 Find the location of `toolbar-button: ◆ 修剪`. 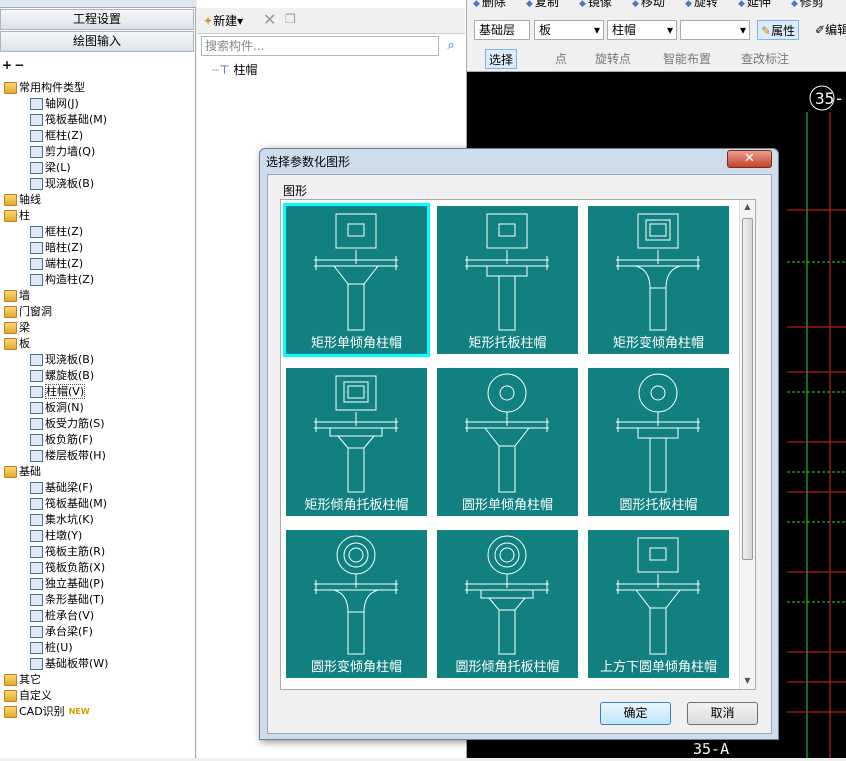

toolbar-button: ◆ 修剪 is located at coordinates (807, 6).